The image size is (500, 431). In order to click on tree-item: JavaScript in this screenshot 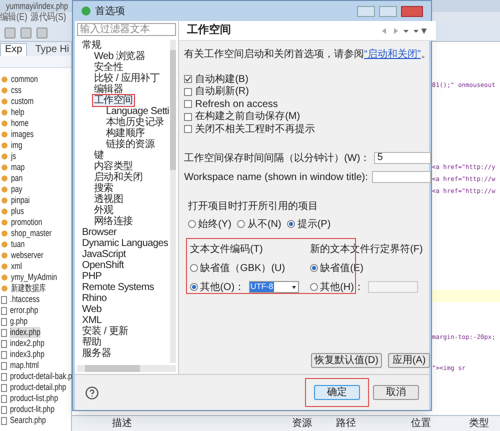, I will do `click(104, 254)`.